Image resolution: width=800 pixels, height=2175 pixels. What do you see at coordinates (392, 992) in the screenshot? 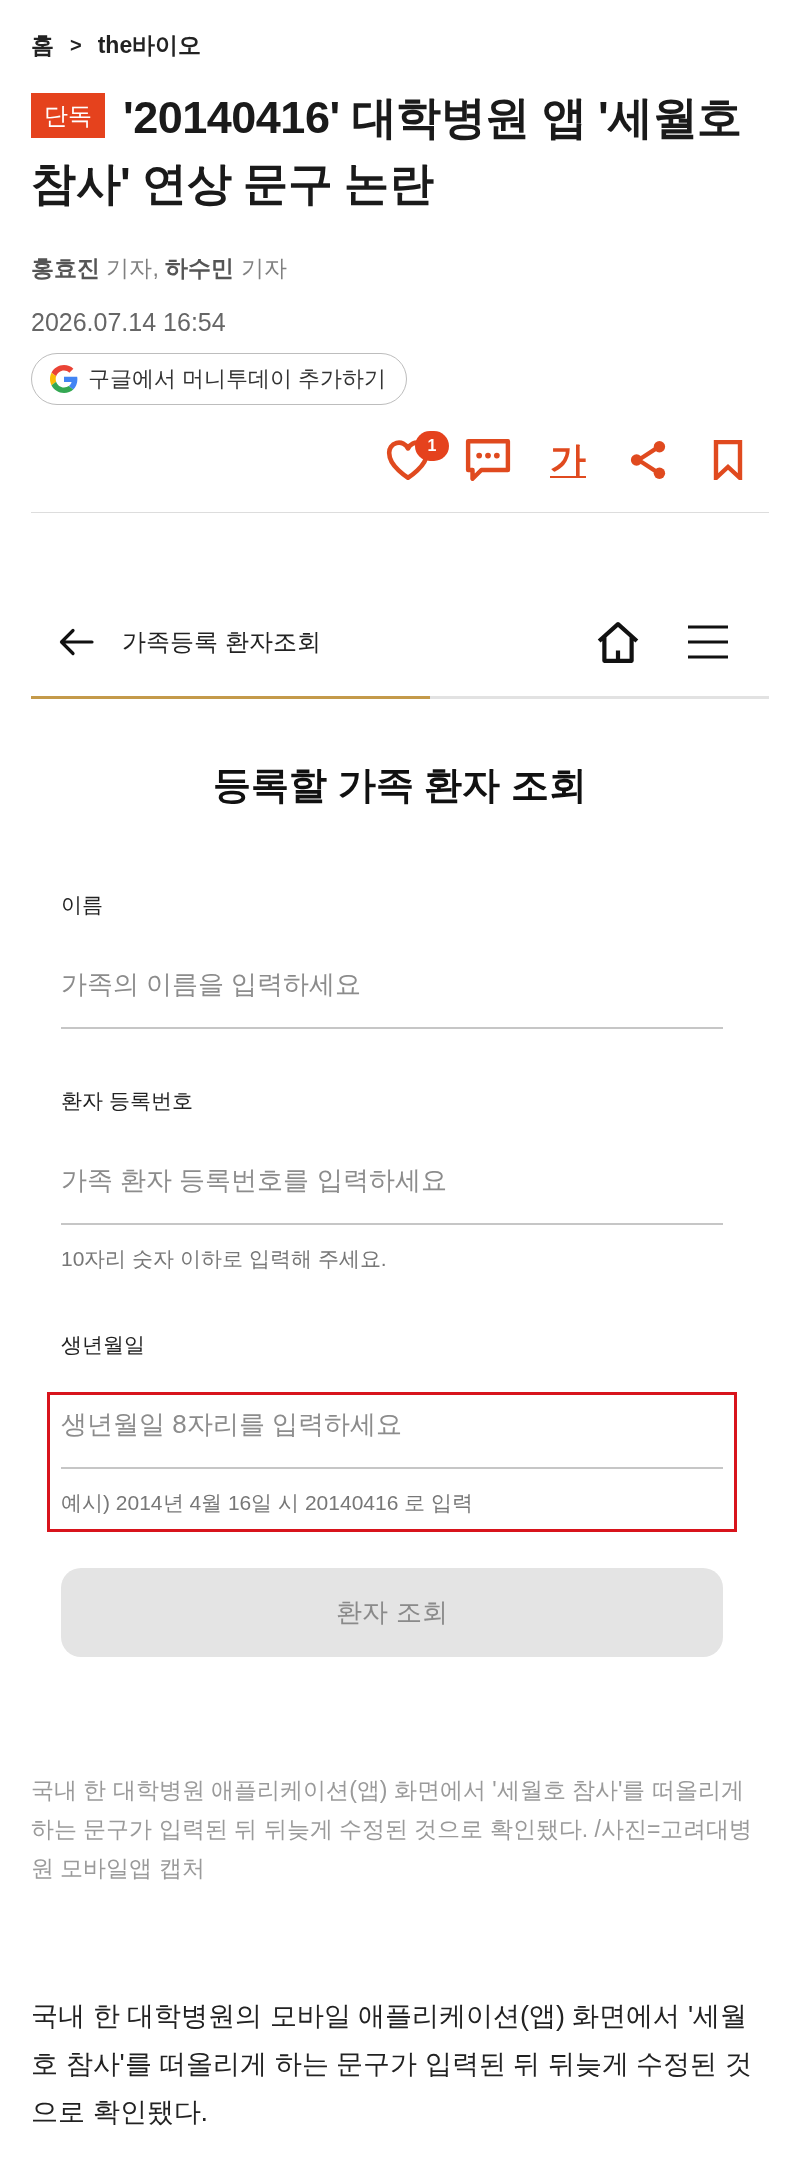
I see `input-field: 가족의 이름을 입력하세요` at bounding box center [392, 992].